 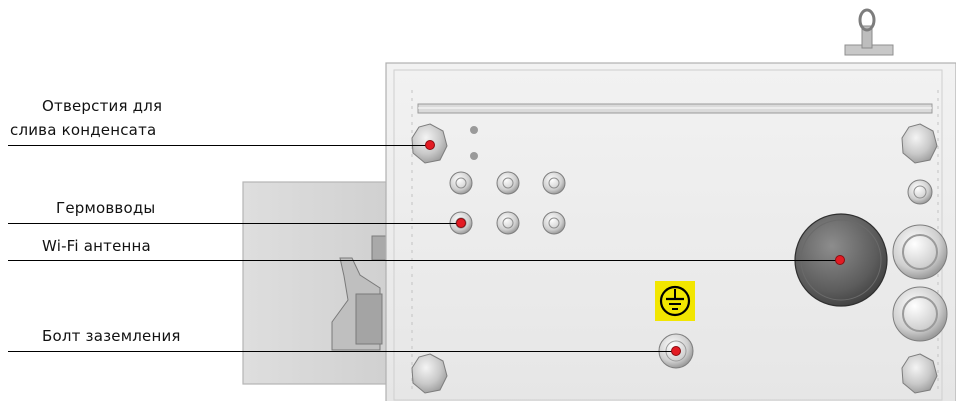 I want to click on callout-label-drain-2: слива конденсата, so click(x=83, y=130).